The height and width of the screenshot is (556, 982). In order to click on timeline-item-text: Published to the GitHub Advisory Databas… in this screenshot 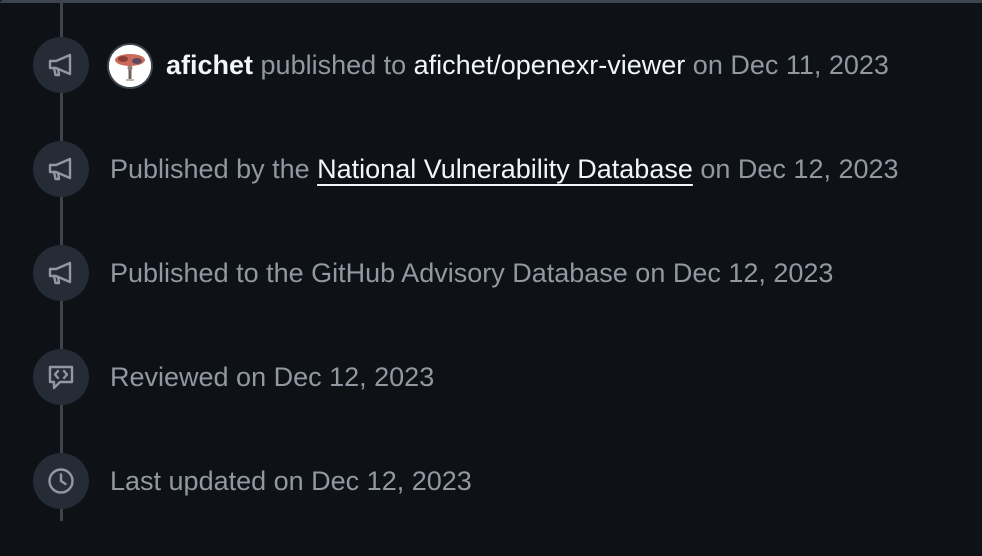, I will do `click(472, 273)`.